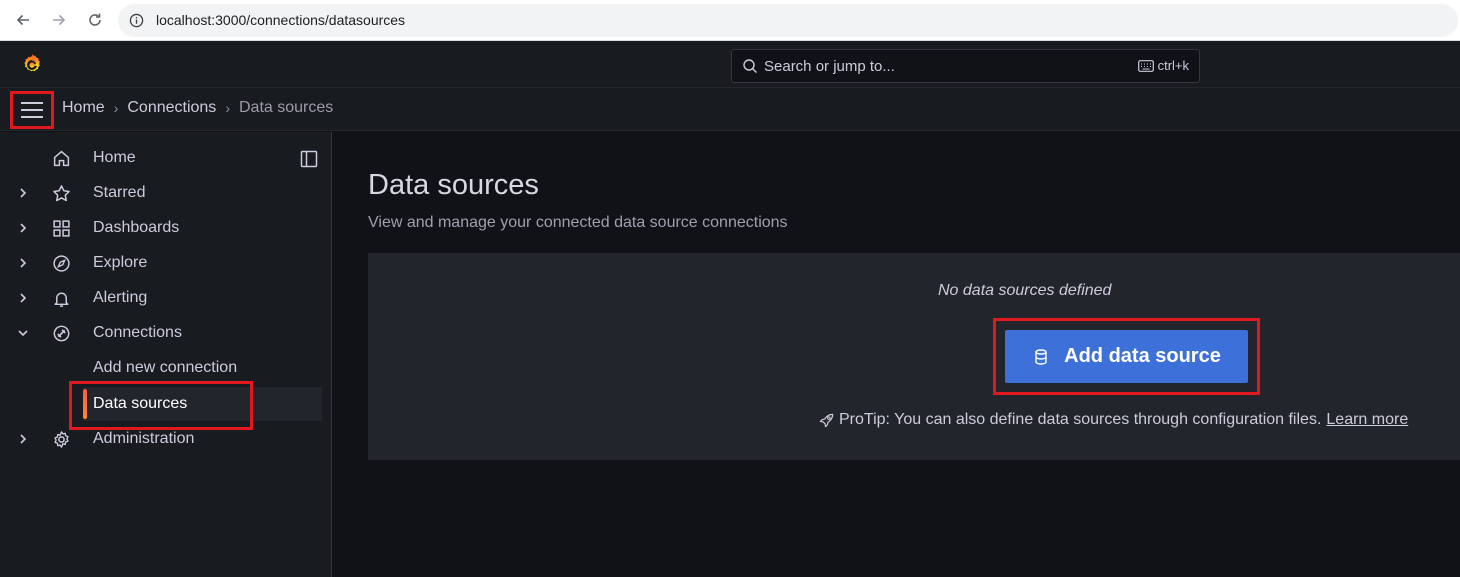 This screenshot has height=577, width=1460. I want to click on sidebar-item-explore: Explore, so click(161, 263).